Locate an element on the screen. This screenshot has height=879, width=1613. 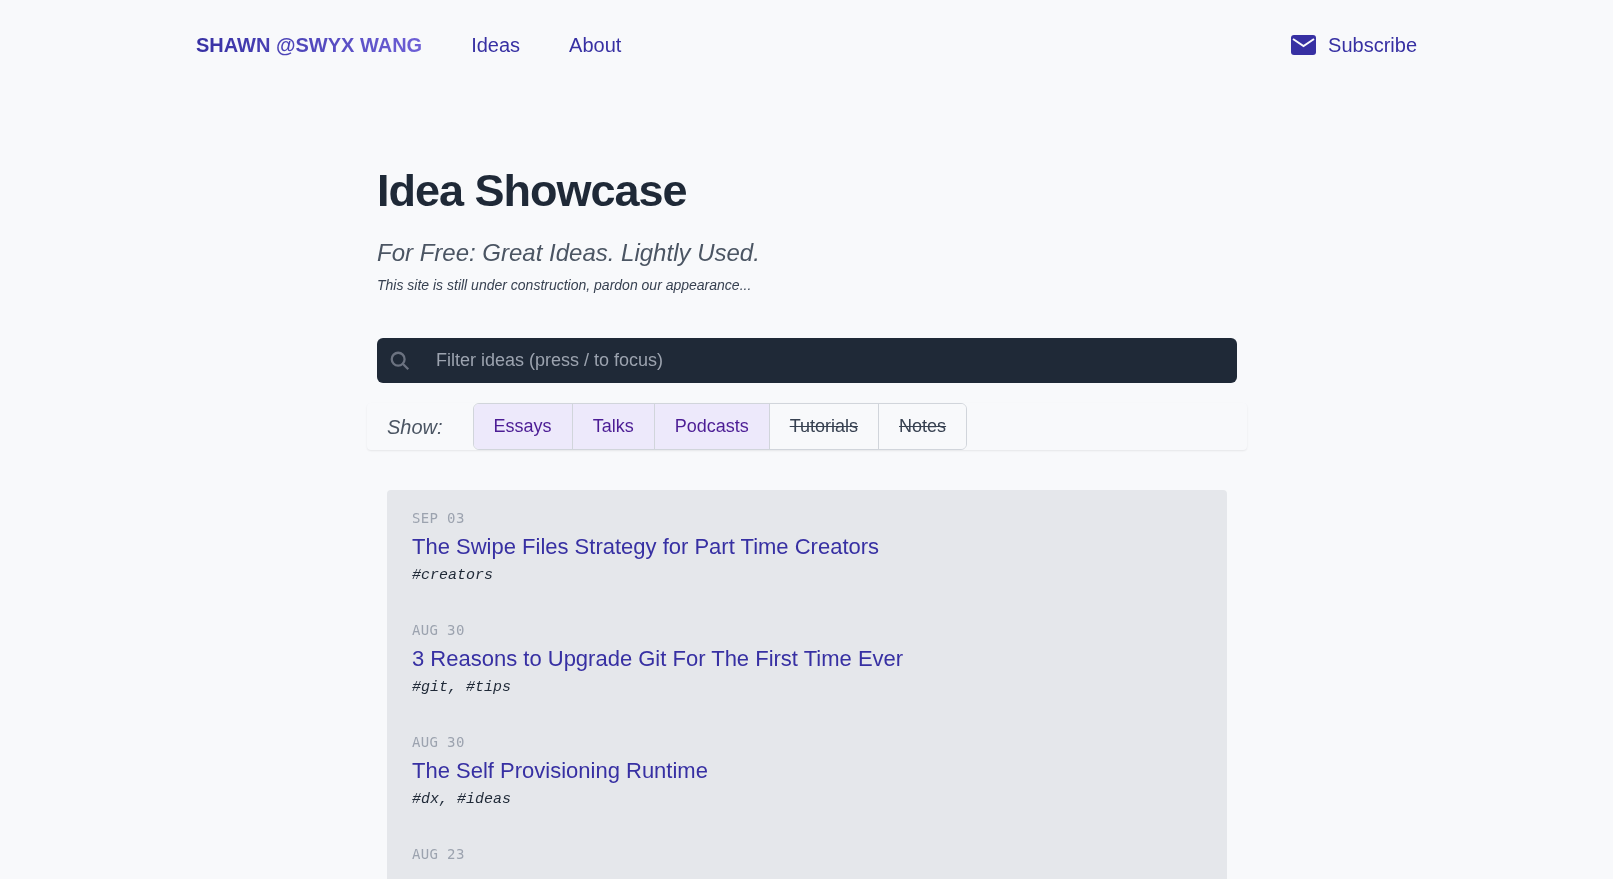
envelope-icon is located at coordinates (1304, 45).